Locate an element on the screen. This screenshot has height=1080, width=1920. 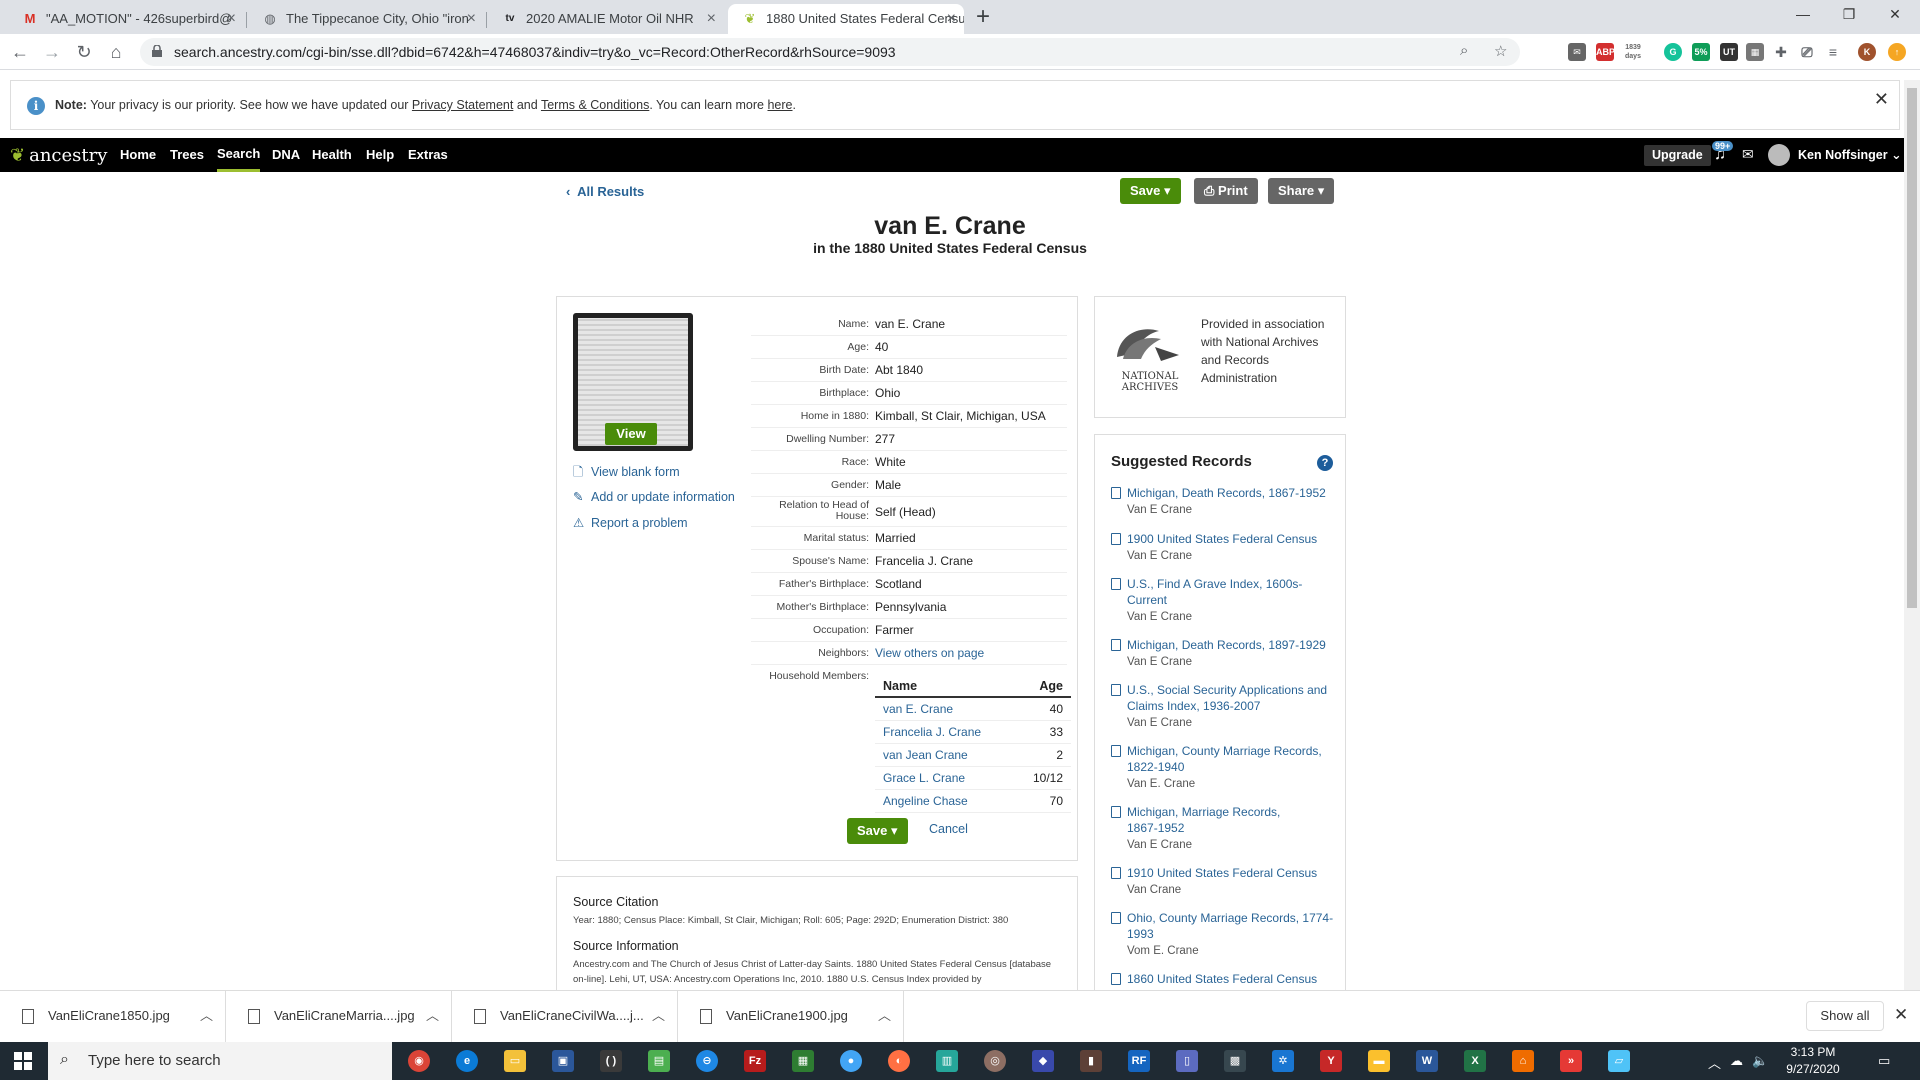
notifications-icon: ▭ is located at coordinates (1884, 1061).